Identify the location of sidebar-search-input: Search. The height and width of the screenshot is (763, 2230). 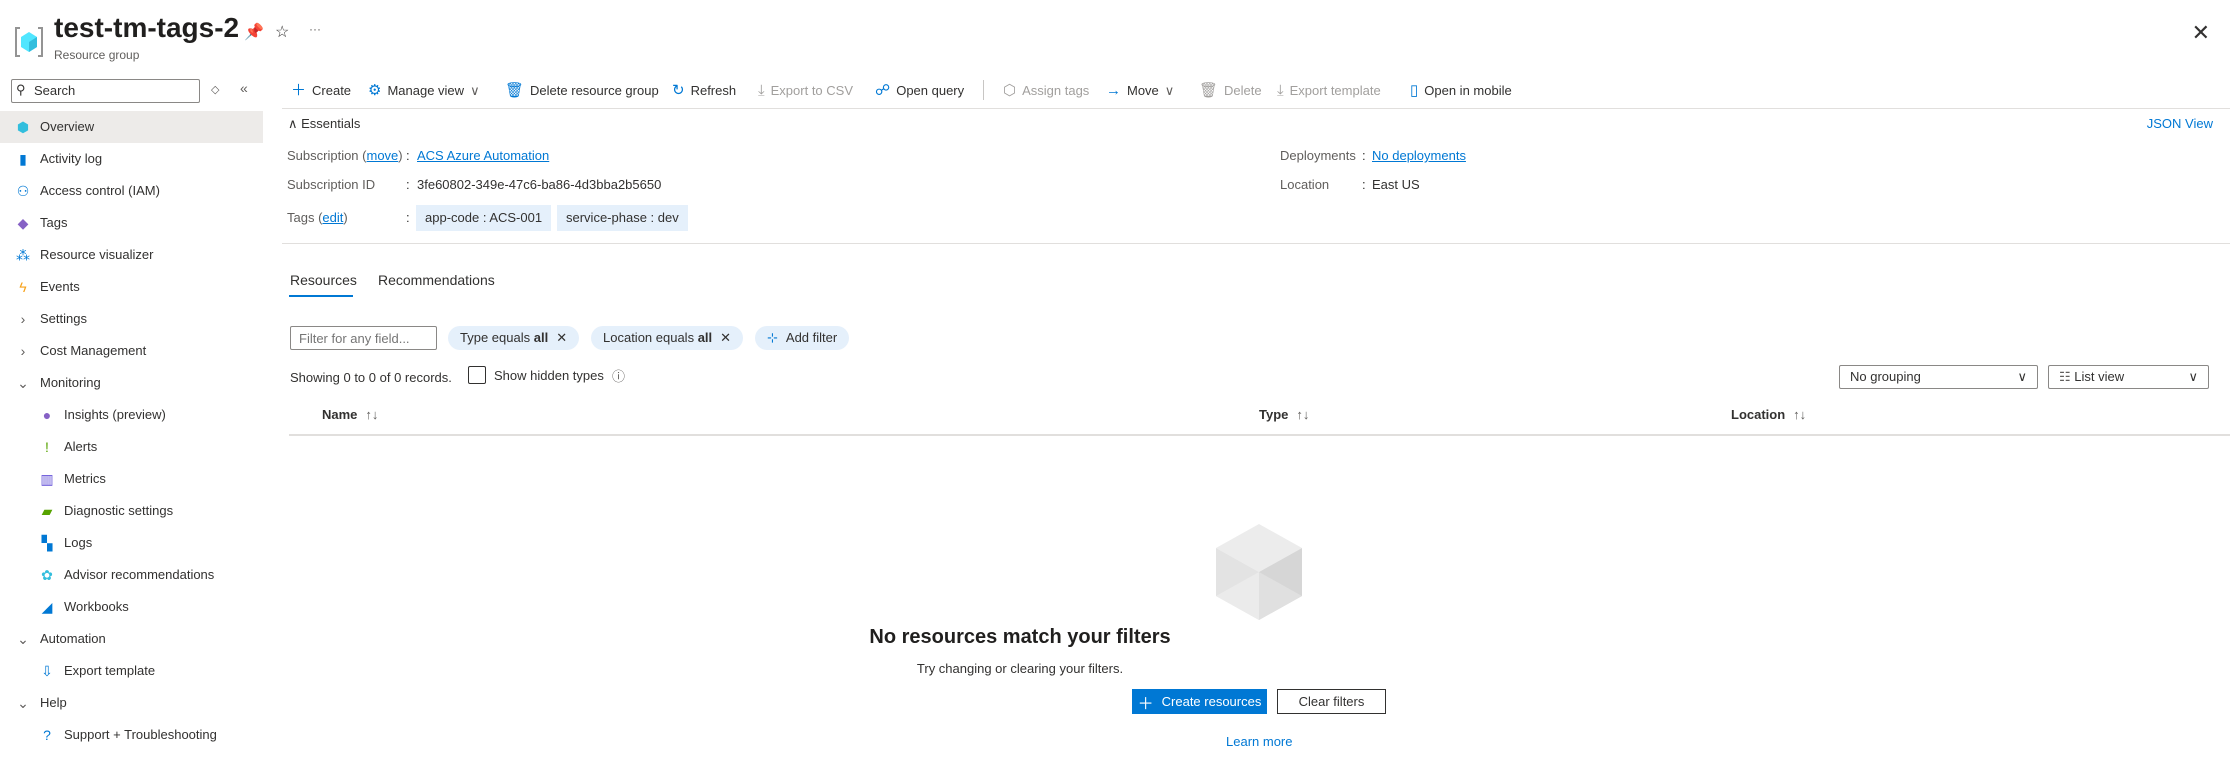
(105, 91).